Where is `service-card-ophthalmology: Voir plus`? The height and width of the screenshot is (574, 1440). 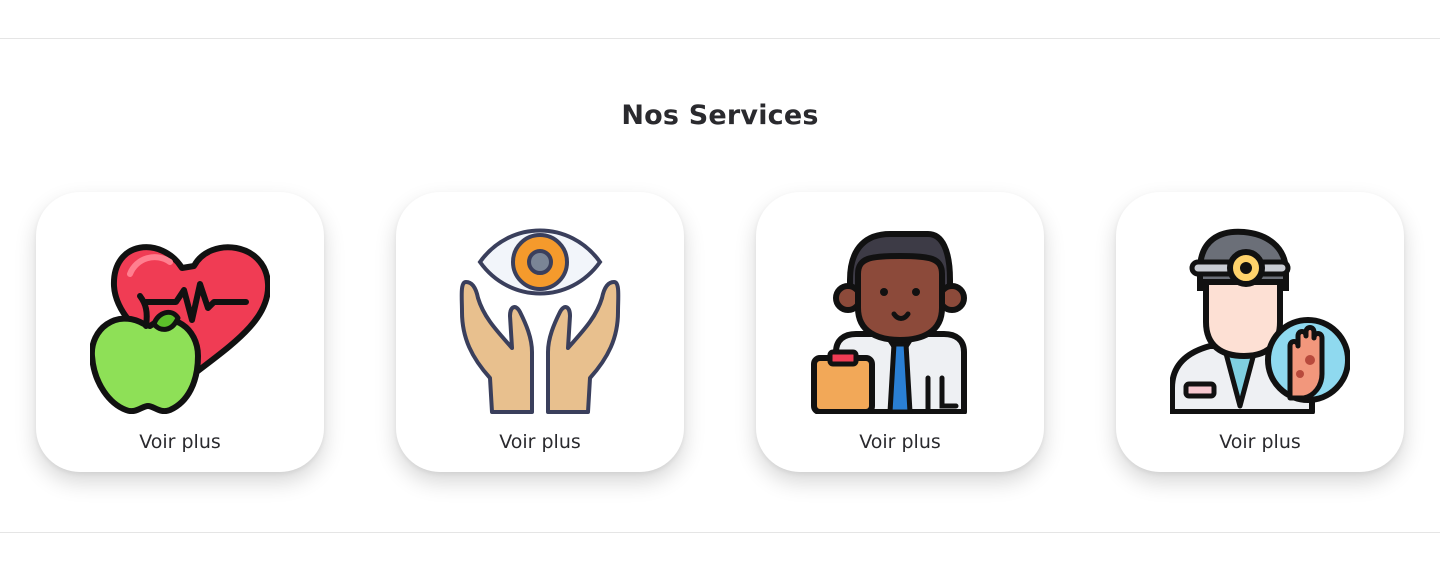 service-card-ophthalmology: Voir plus is located at coordinates (540, 332).